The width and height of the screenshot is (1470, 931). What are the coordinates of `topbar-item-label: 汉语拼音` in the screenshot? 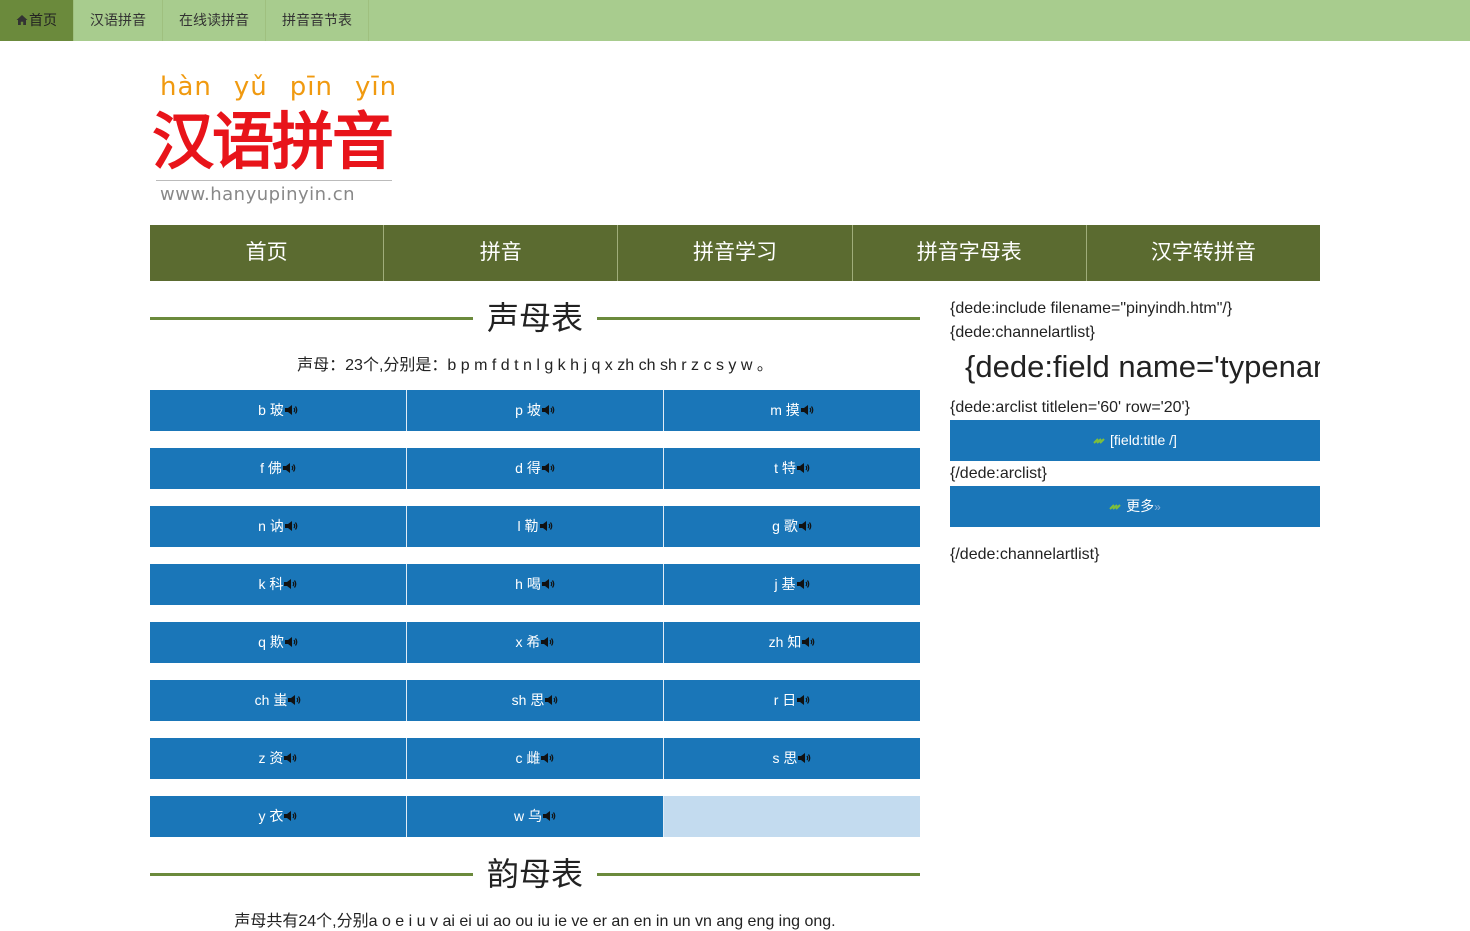 It's located at (118, 20).